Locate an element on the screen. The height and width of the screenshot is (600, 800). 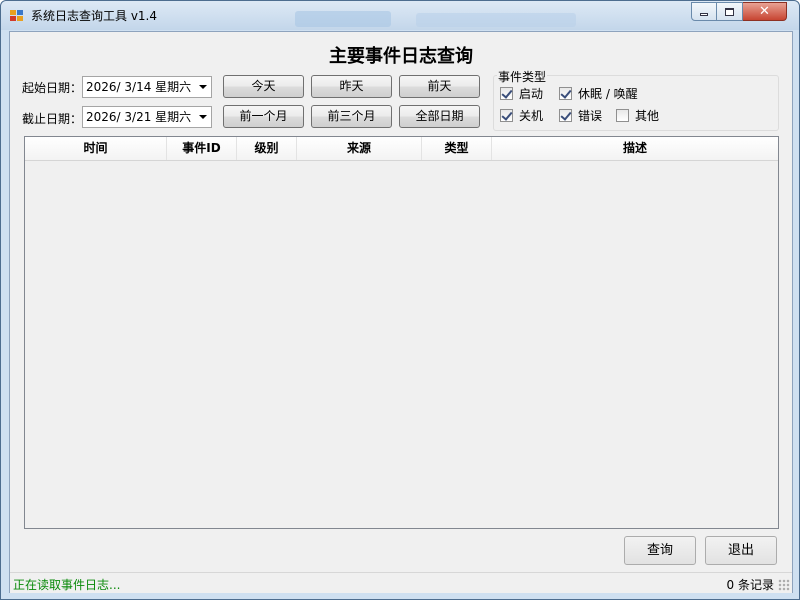
record-count: 0 条记录 is located at coordinates (750, 585).